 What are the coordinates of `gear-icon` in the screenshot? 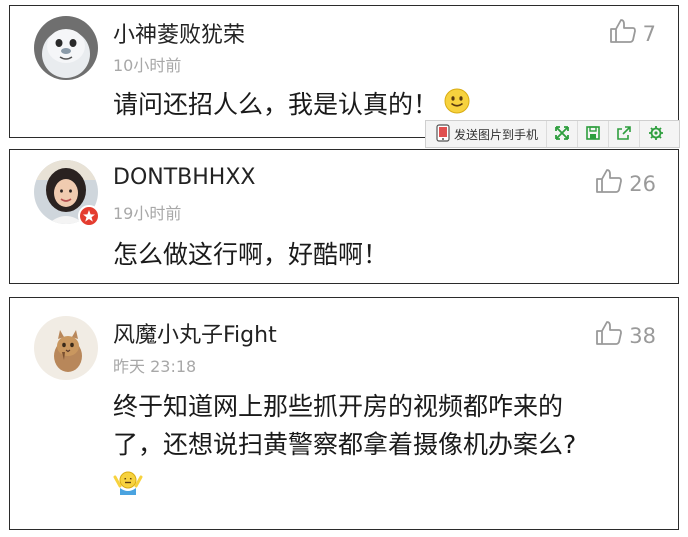 It's located at (656, 134).